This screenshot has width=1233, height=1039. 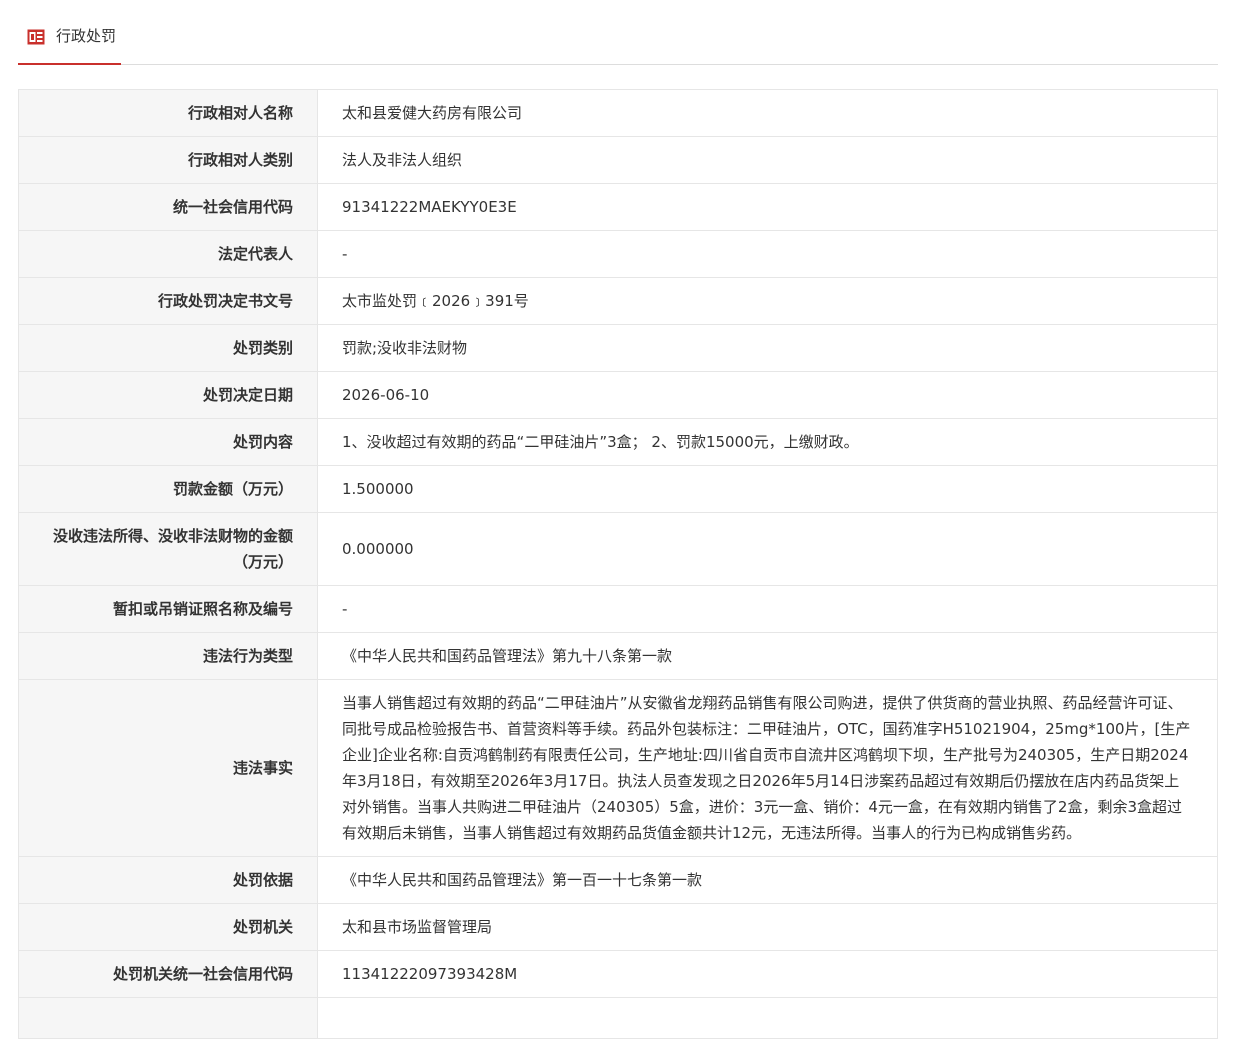 I want to click on table-row: 处罚依据 《中华人民共和国药品管理法》第一百一十七条第一款, so click(x=618, y=880).